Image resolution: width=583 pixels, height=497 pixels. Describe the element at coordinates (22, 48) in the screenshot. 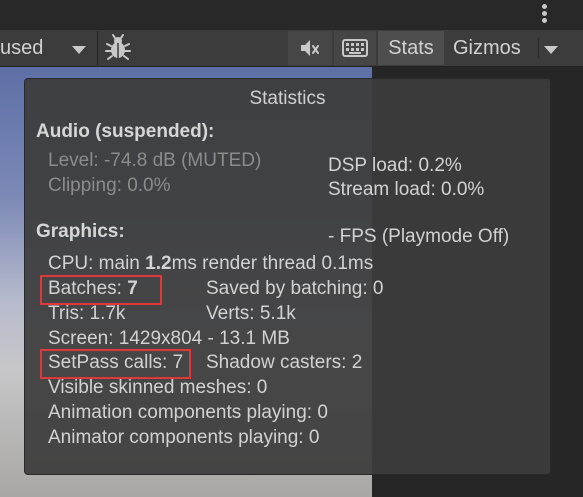

I see `draw-mode-label: used` at that location.